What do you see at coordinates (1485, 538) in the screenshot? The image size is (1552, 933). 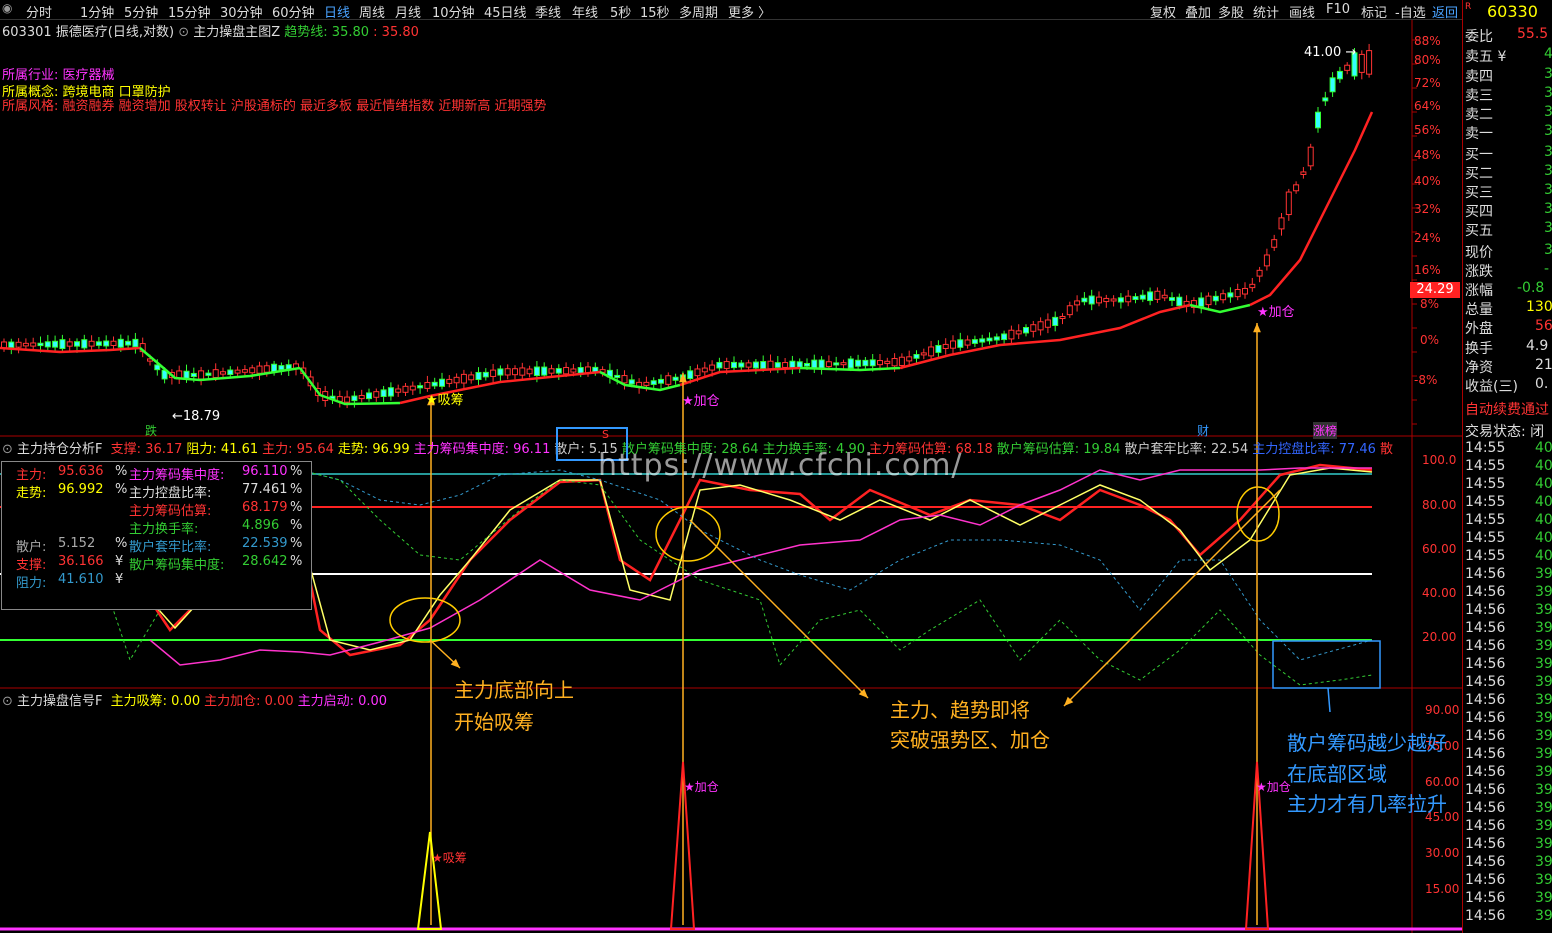 I see `tick-time-5: 14:55` at bounding box center [1485, 538].